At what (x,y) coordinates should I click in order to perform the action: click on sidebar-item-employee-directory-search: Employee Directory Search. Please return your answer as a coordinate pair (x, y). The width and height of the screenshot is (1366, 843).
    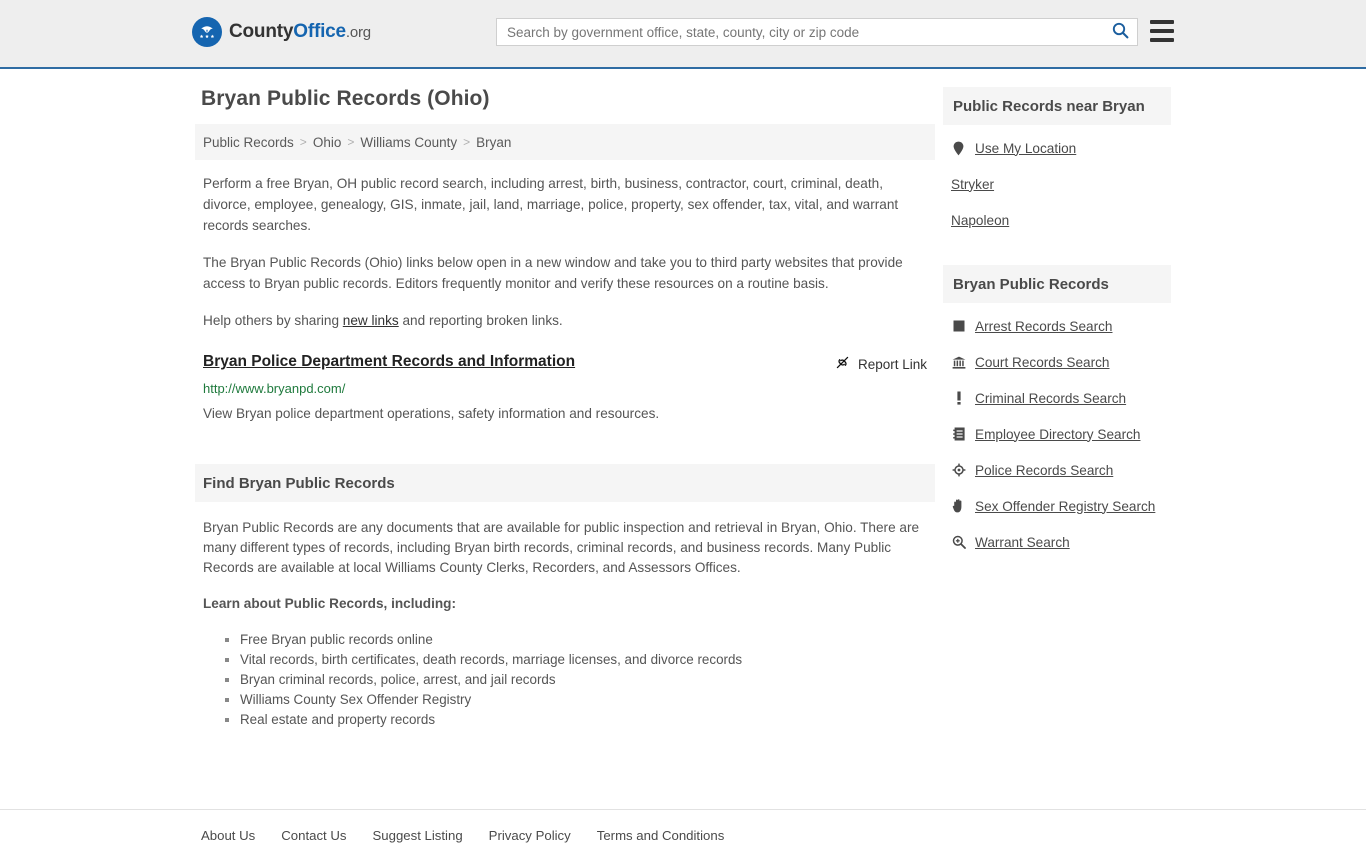
    Looking at the image, I should click on (1057, 434).